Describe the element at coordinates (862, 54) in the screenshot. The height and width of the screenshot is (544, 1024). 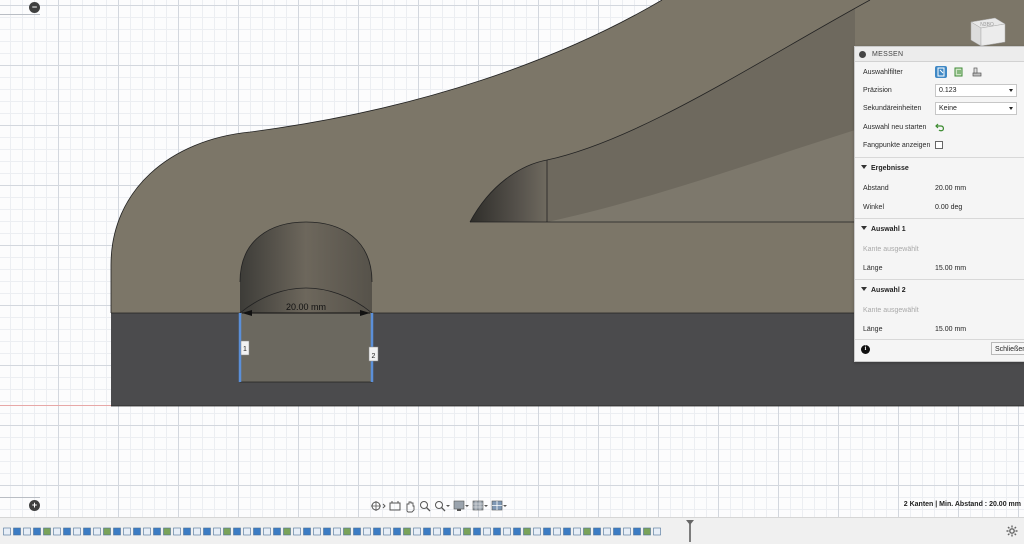
I see `panel-collapse-icon` at that location.